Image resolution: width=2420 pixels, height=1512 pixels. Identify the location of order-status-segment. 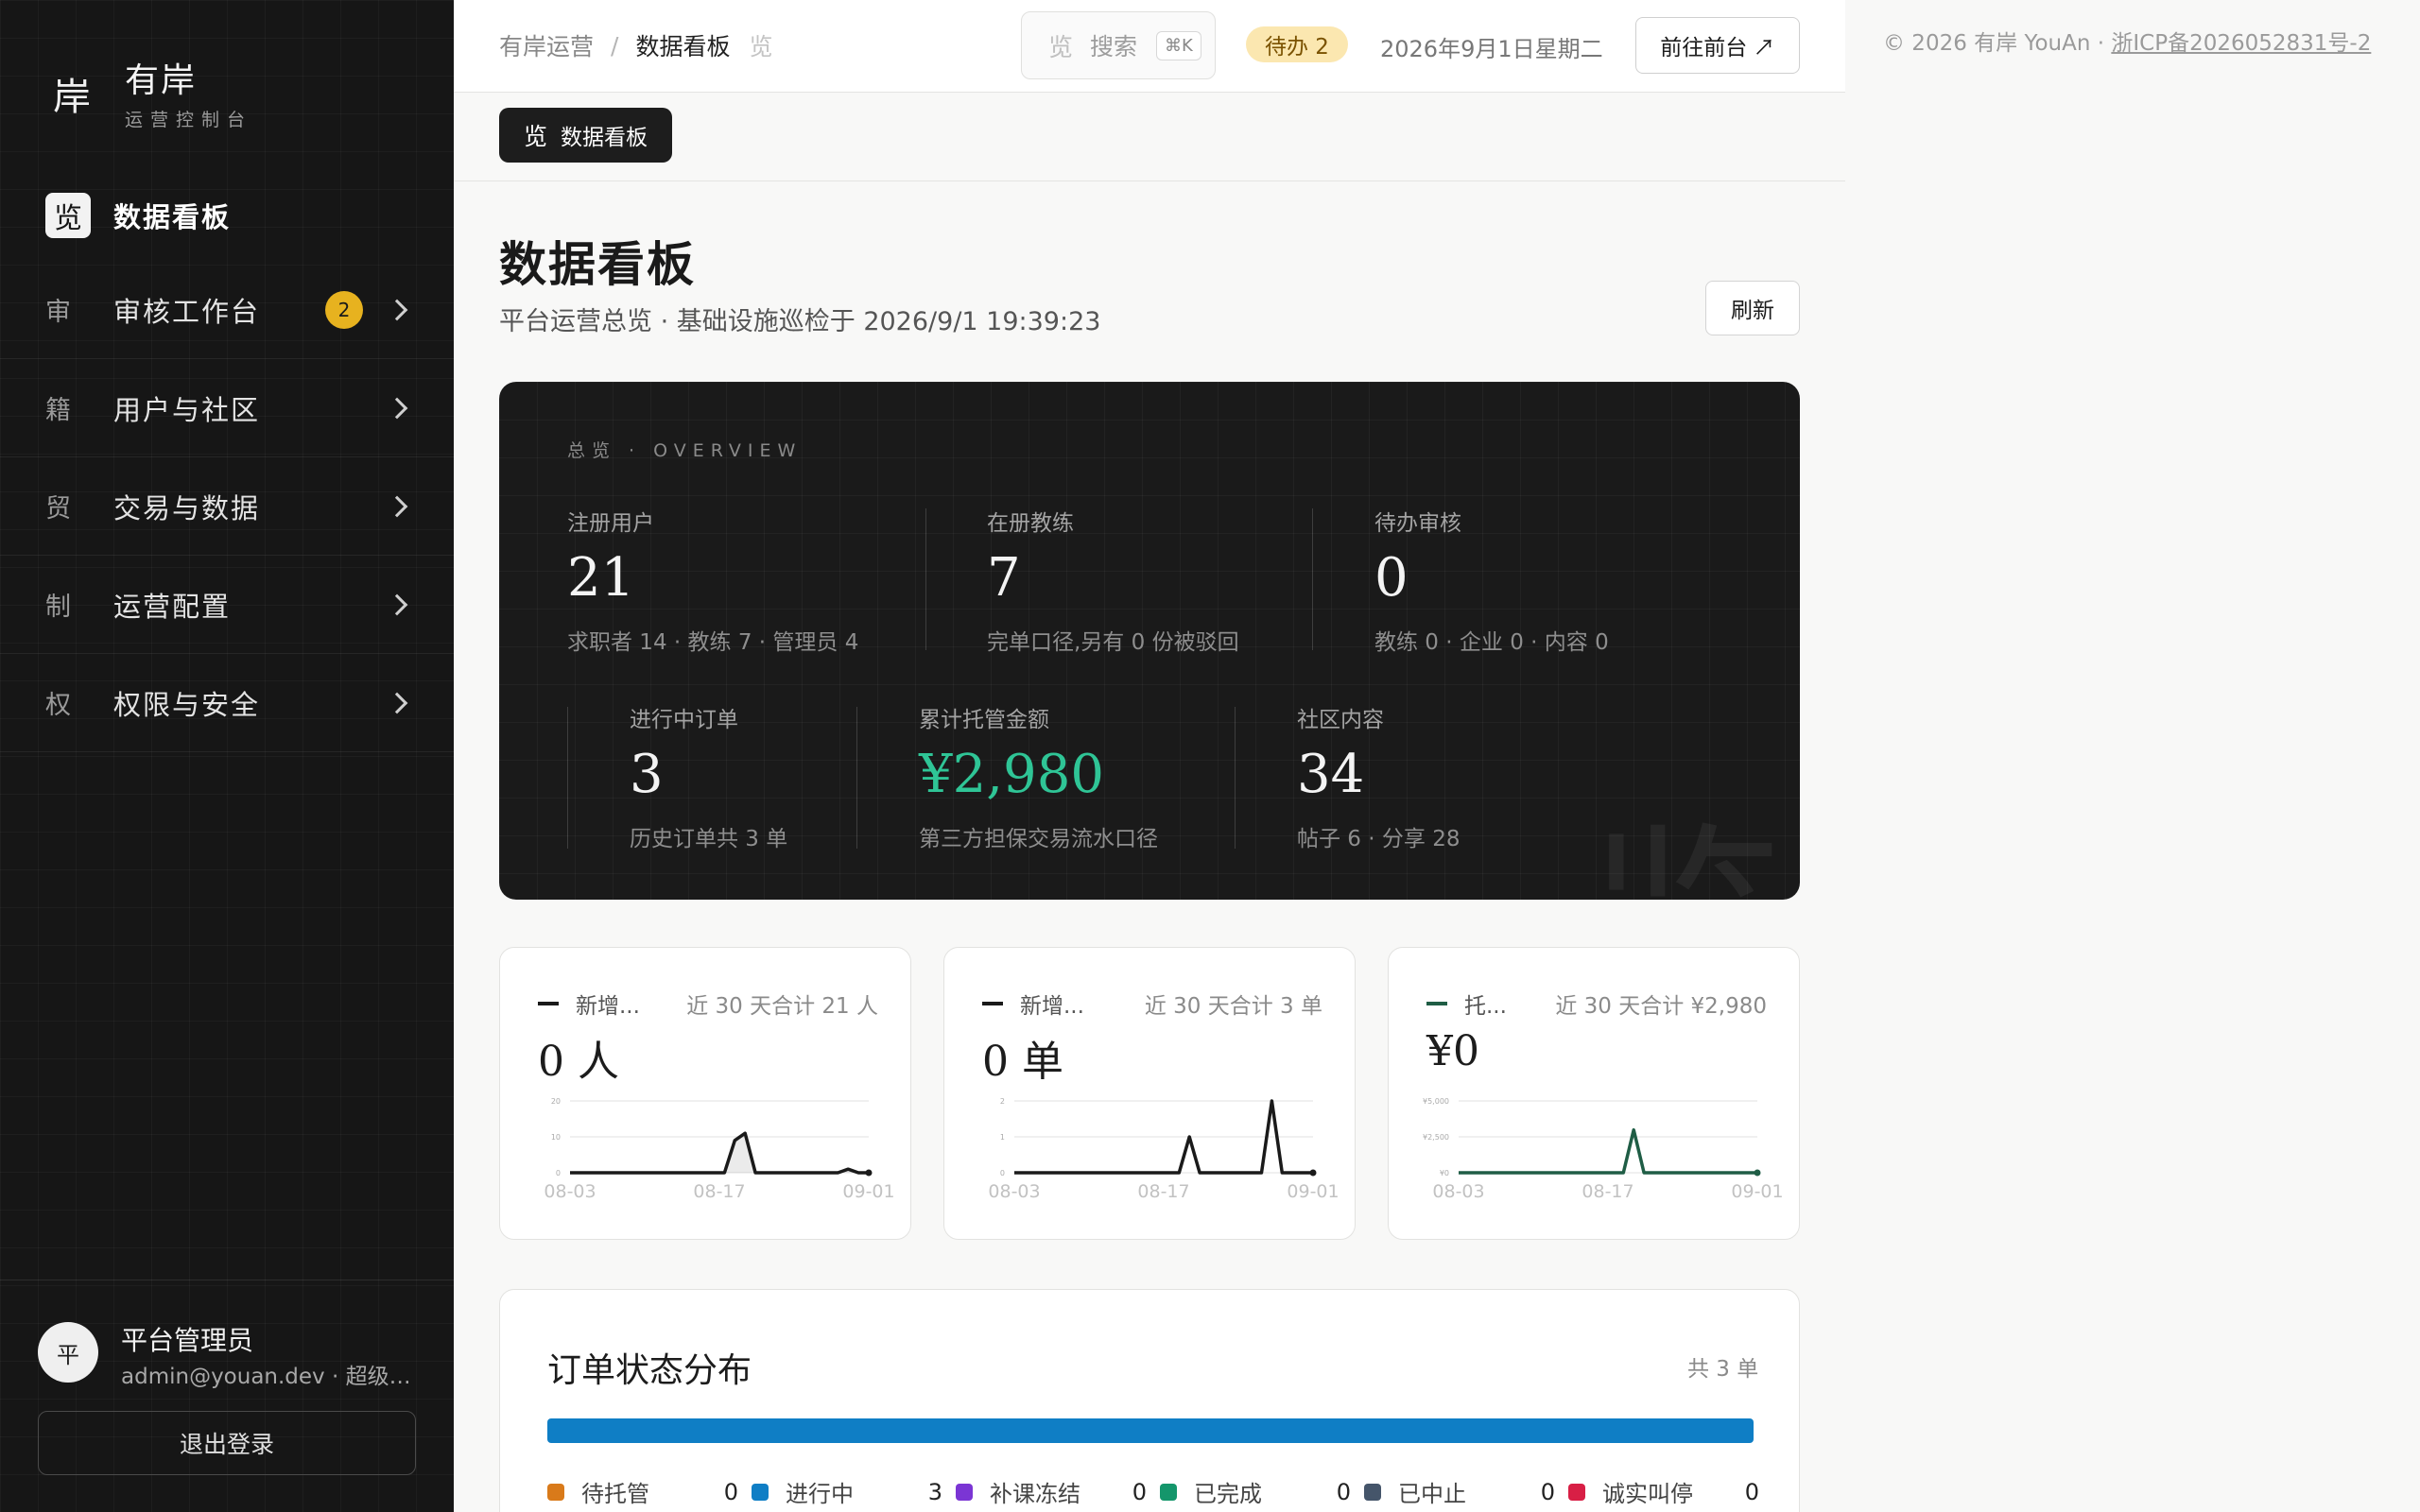
(1150, 1430).